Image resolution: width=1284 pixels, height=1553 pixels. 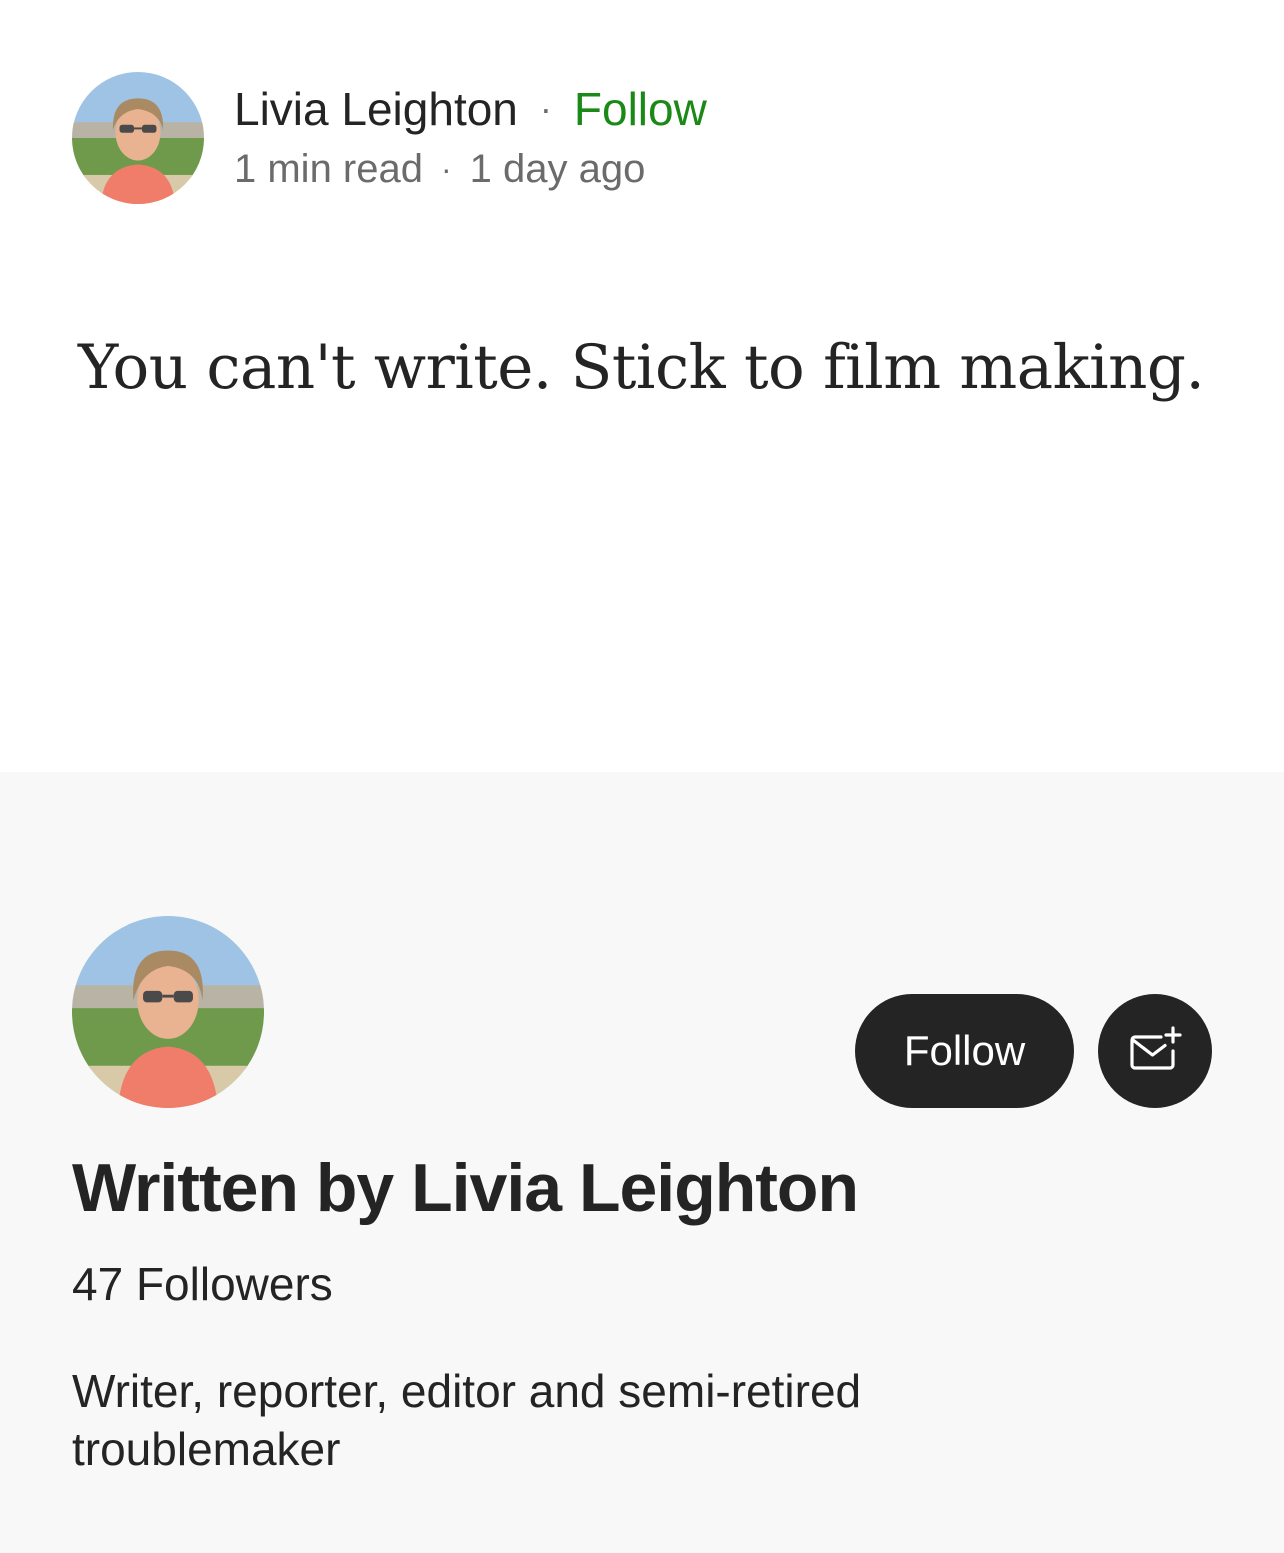 What do you see at coordinates (641, 367) in the screenshot?
I see `story-body-text: You can't write. Stick to film making.` at bounding box center [641, 367].